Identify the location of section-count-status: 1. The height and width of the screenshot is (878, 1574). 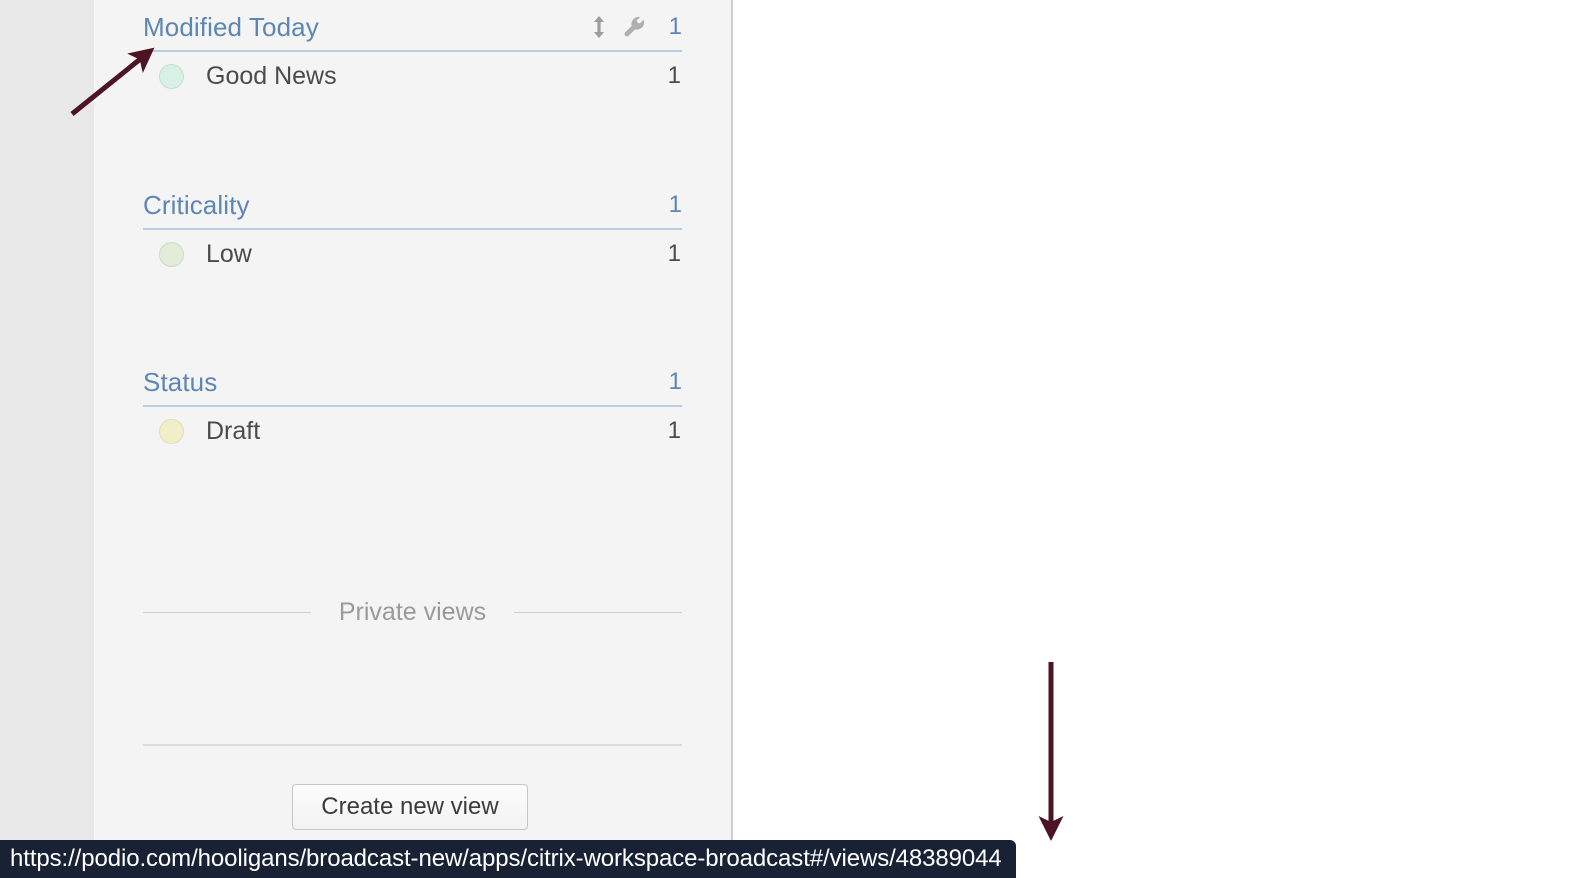
(675, 381).